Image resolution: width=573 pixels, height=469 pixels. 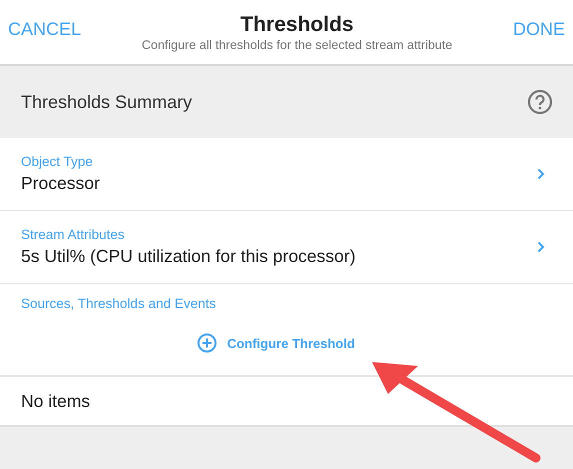 I want to click on configure-threshold-button: Configure Threshold, so click(x=276, y=343).